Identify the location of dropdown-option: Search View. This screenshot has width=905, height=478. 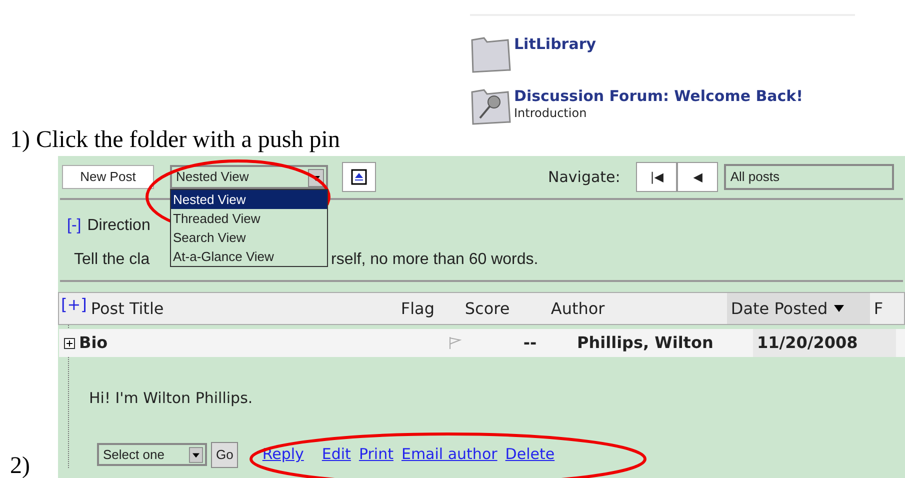
(249, 237).